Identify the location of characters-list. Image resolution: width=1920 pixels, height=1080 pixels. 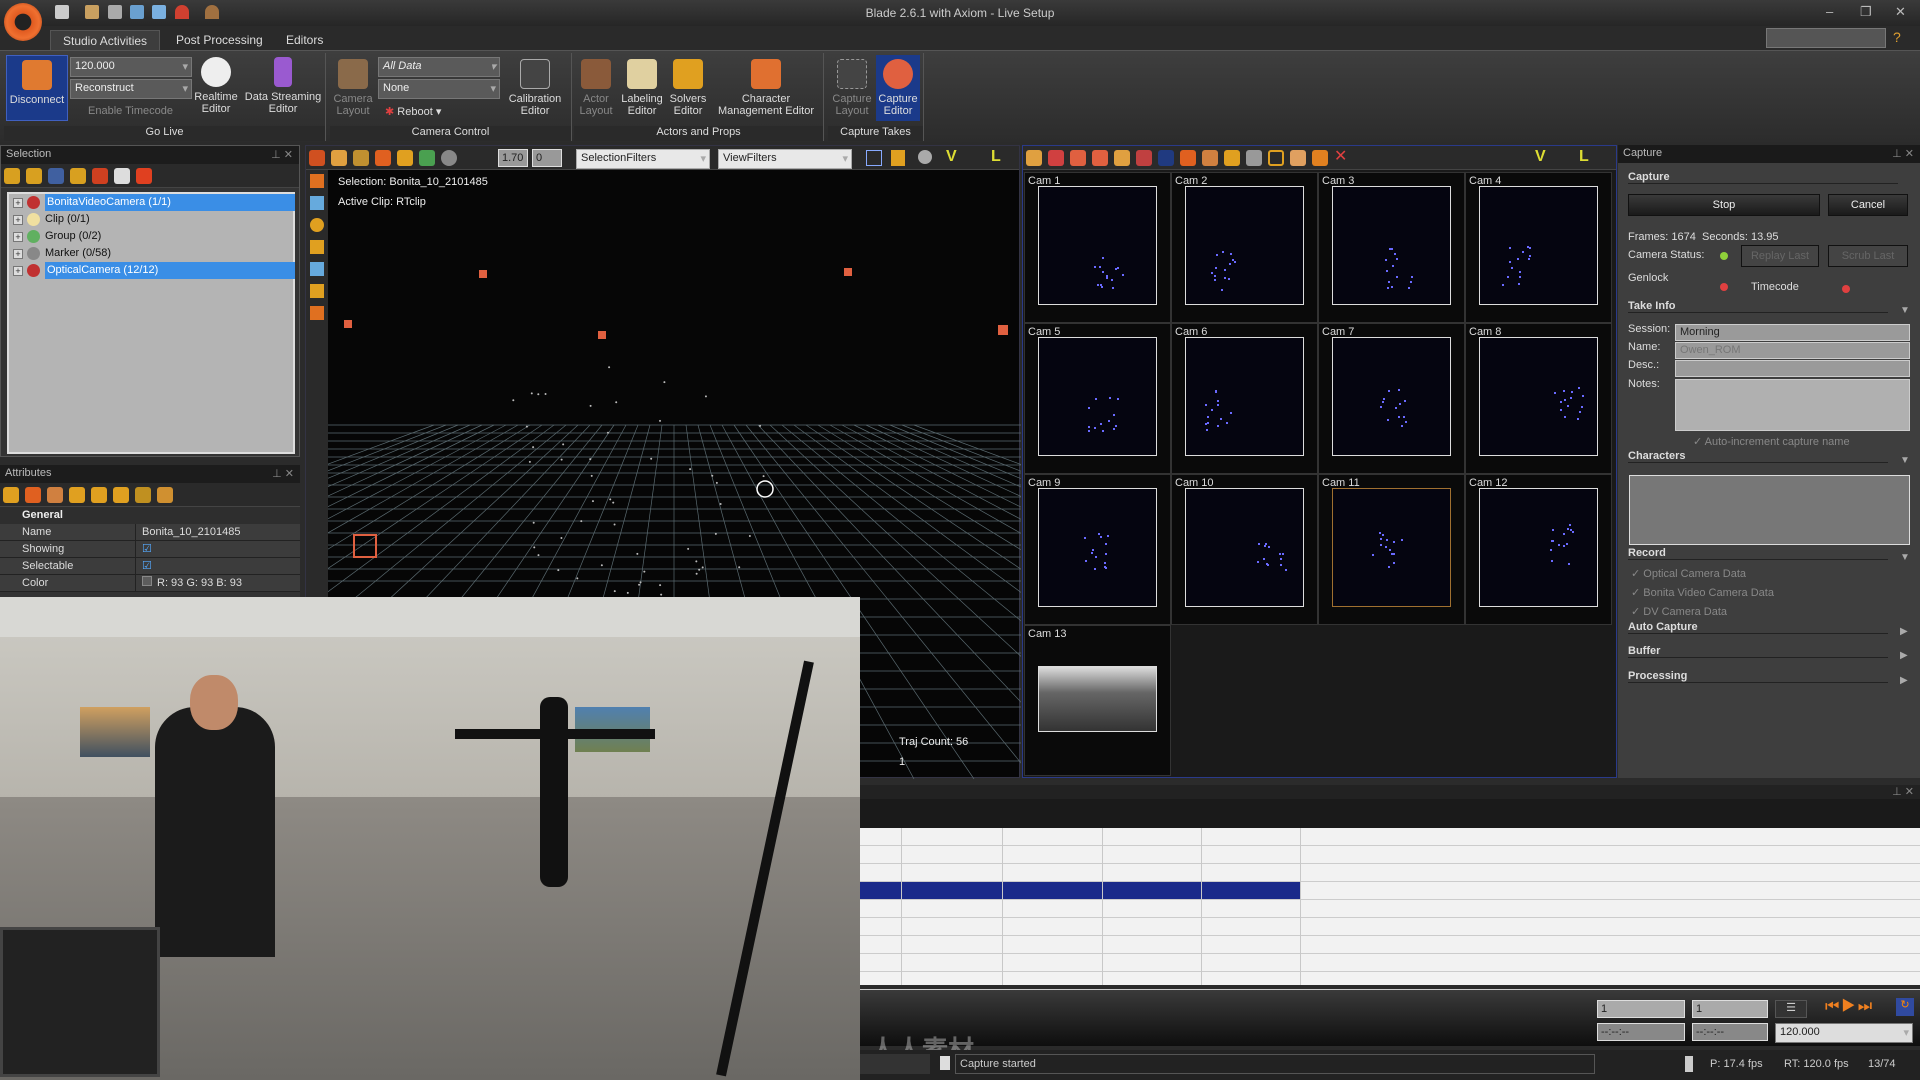
(1769, 510).